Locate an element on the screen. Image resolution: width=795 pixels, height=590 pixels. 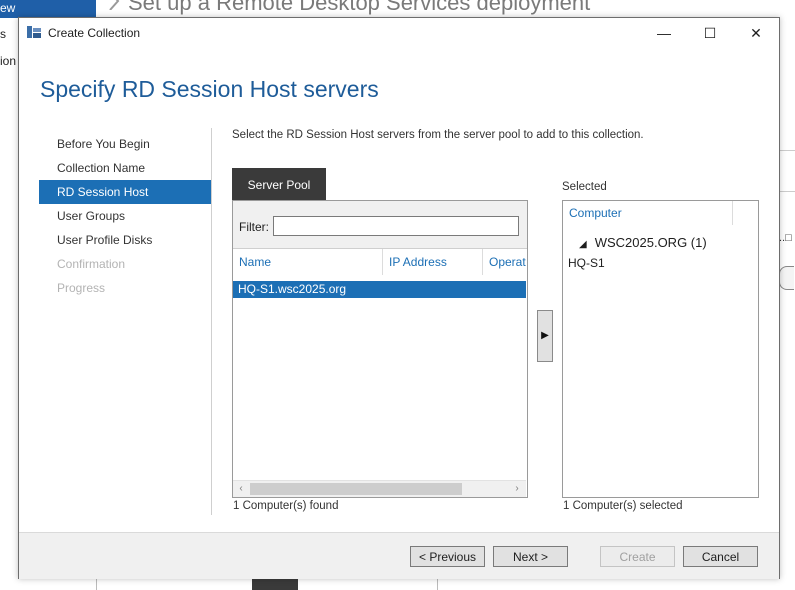
scroll-right-icon: › is located at coordinates (517, 489).